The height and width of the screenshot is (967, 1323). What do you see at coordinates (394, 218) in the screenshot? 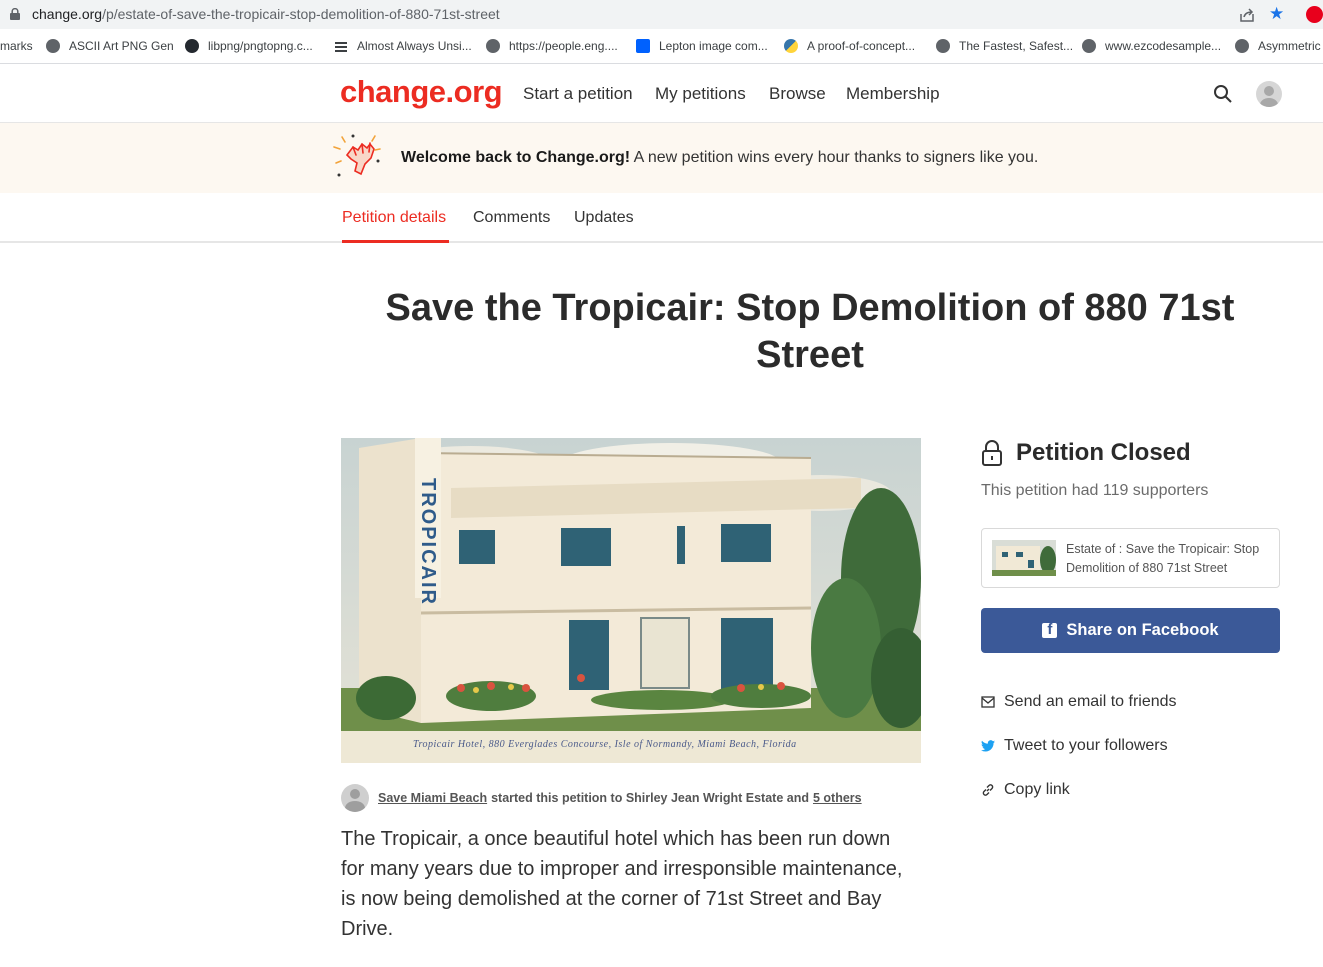
I see `tab-petition-details: Petition details` at bounding box center [394, 218].